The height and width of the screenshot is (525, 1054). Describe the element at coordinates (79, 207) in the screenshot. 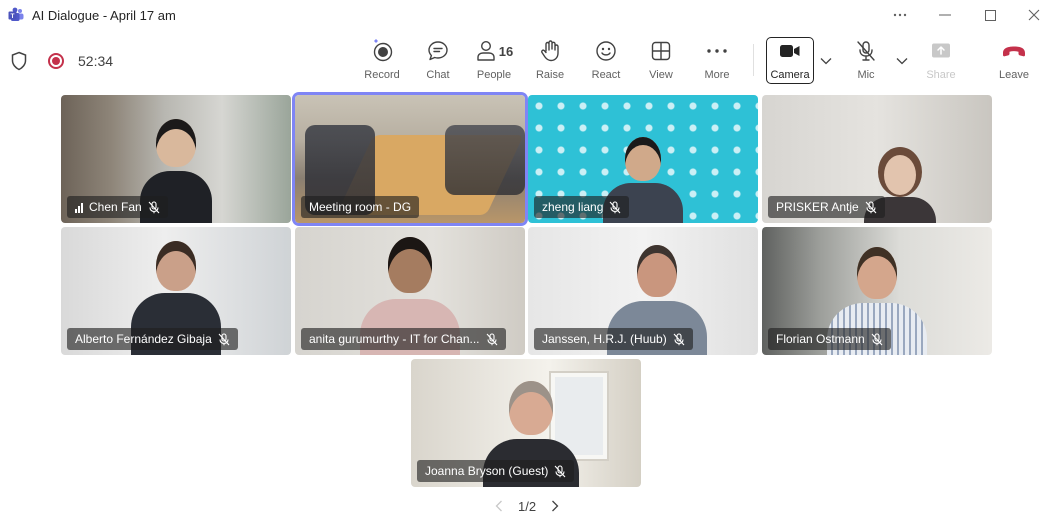

I see `signal-strength-icon` at that location.